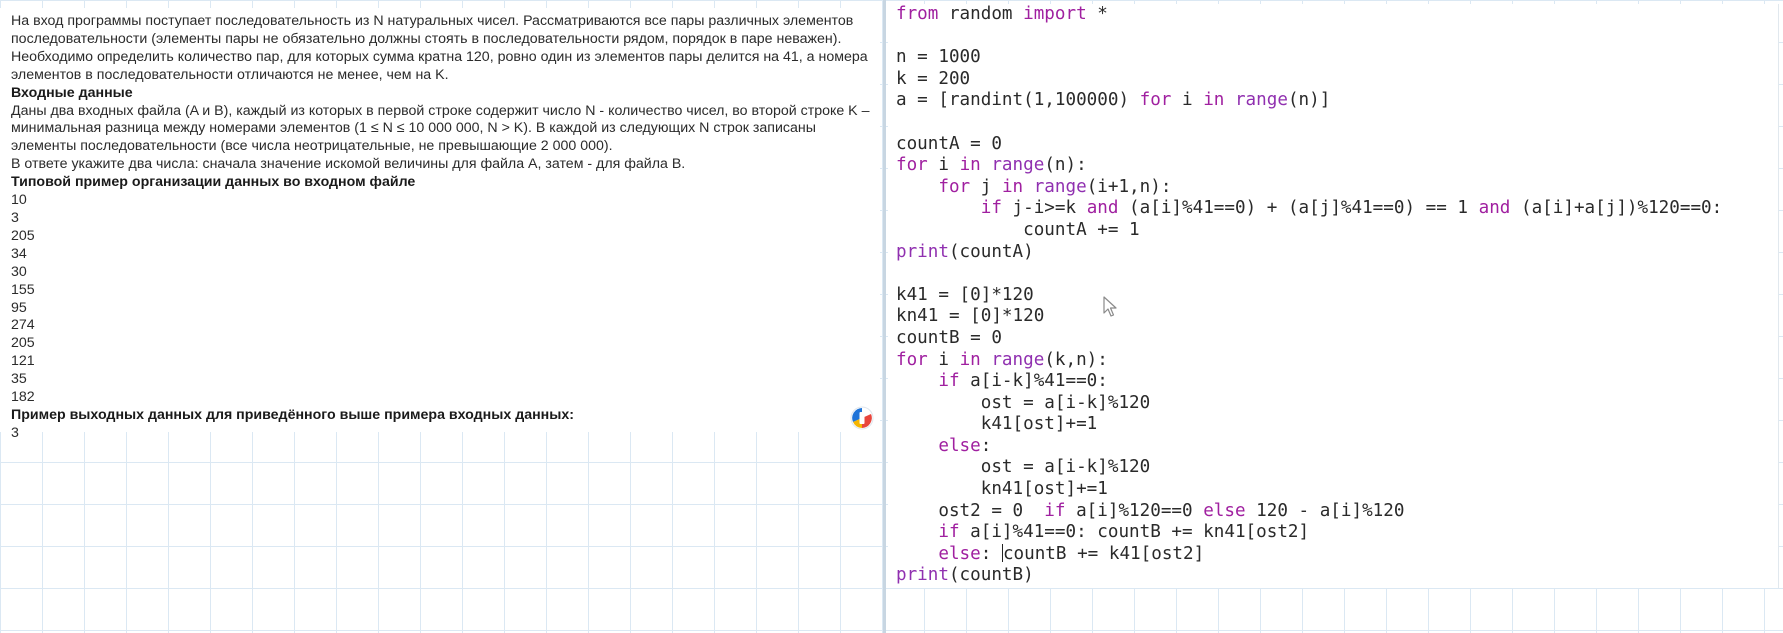 The width and height of the screenshot is (1783, 633). Describe the element at coordinates (862, 418) in the screenshot. I see `app-badge-icon` at that location.